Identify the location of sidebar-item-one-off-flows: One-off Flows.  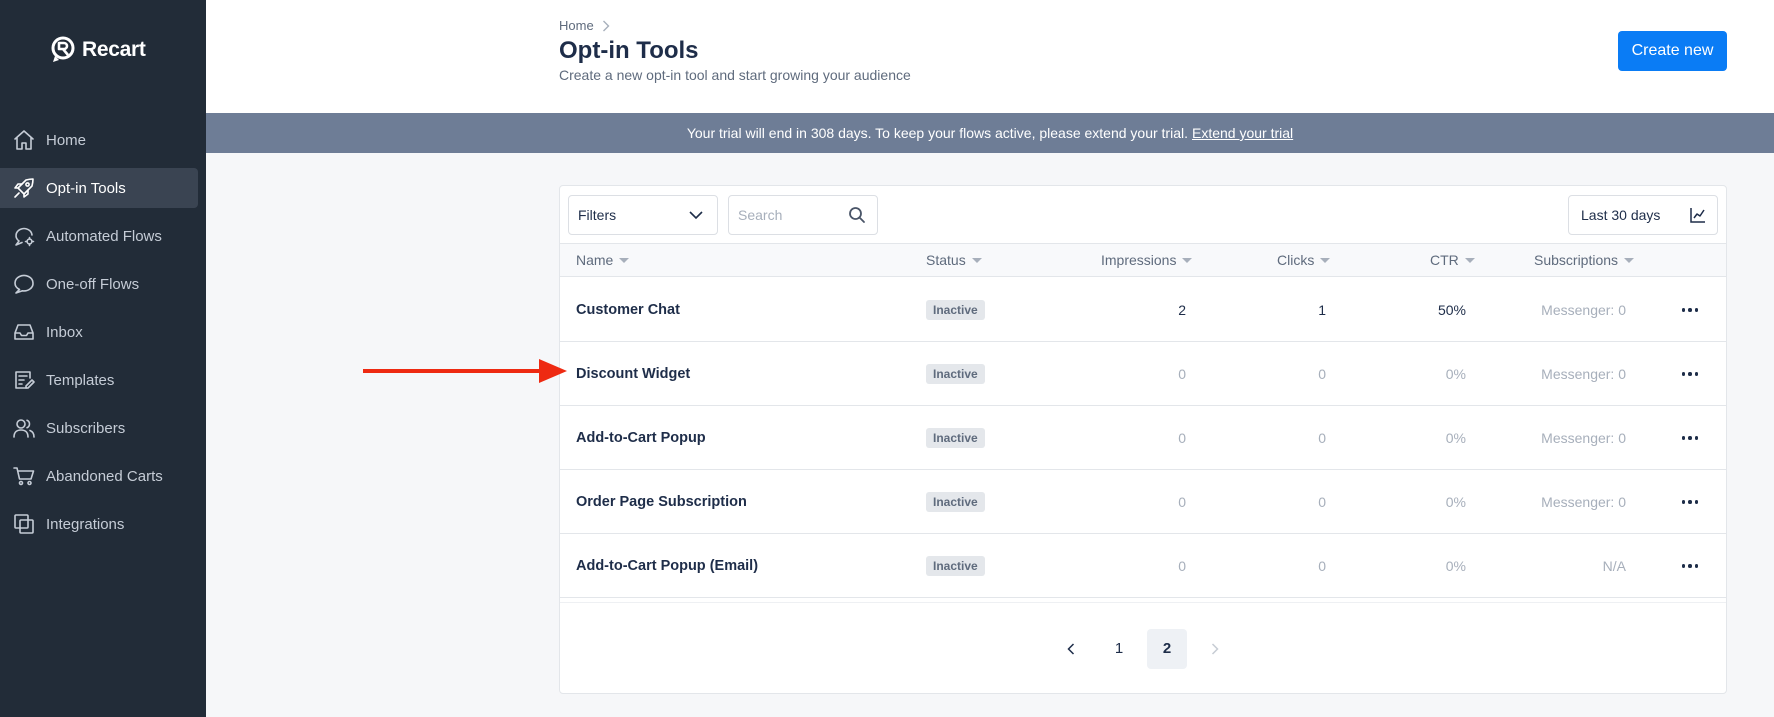
(99, 284).